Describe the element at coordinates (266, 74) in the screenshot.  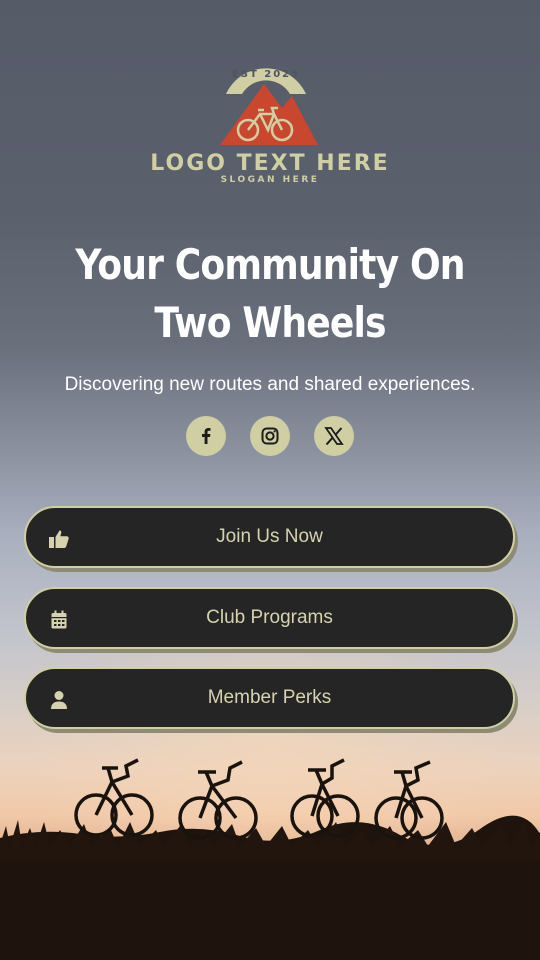
I see `logo-est-text: EST 2025` at that location.